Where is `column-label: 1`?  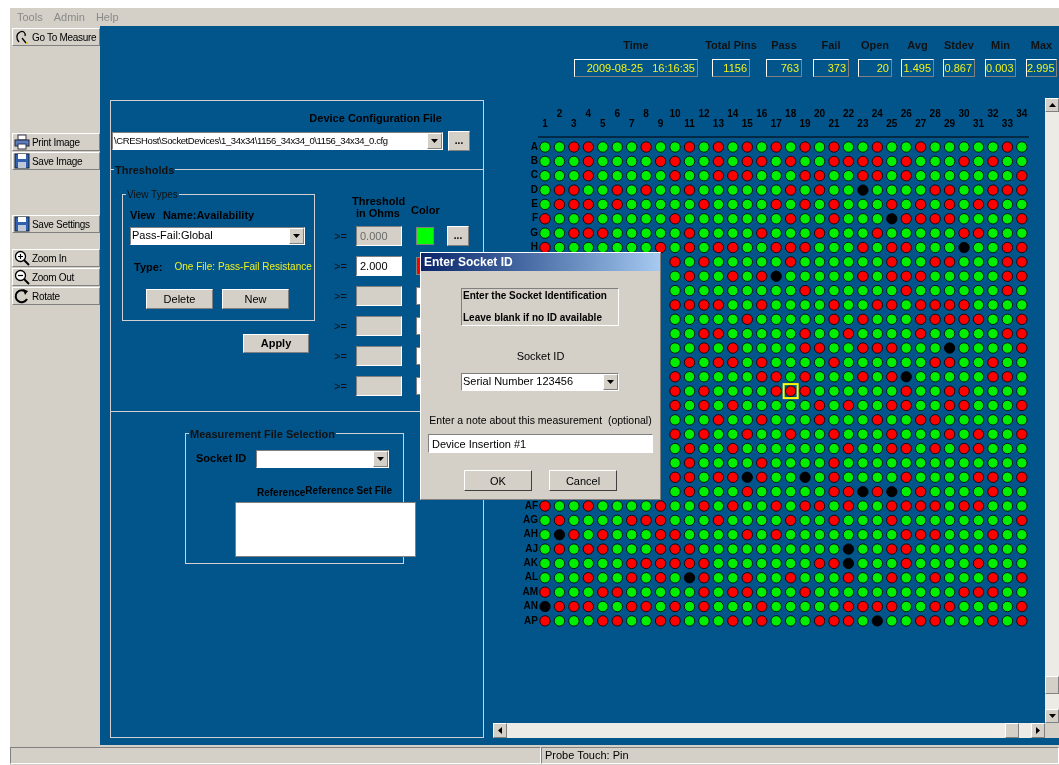
column-label: 1 is located at coordinates (545, 123).